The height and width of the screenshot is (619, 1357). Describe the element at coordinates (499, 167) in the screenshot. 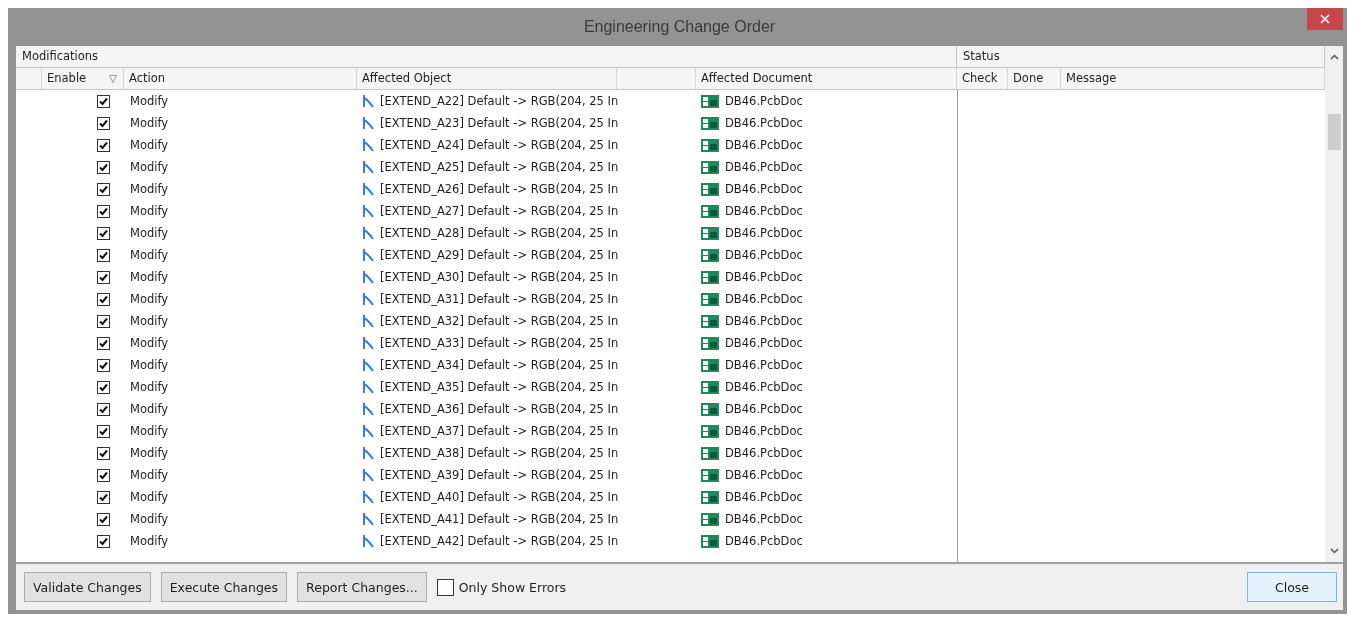

I see `table-cell: [EXTEND_A25] Default -> RGB(204, 25 In` at that location.